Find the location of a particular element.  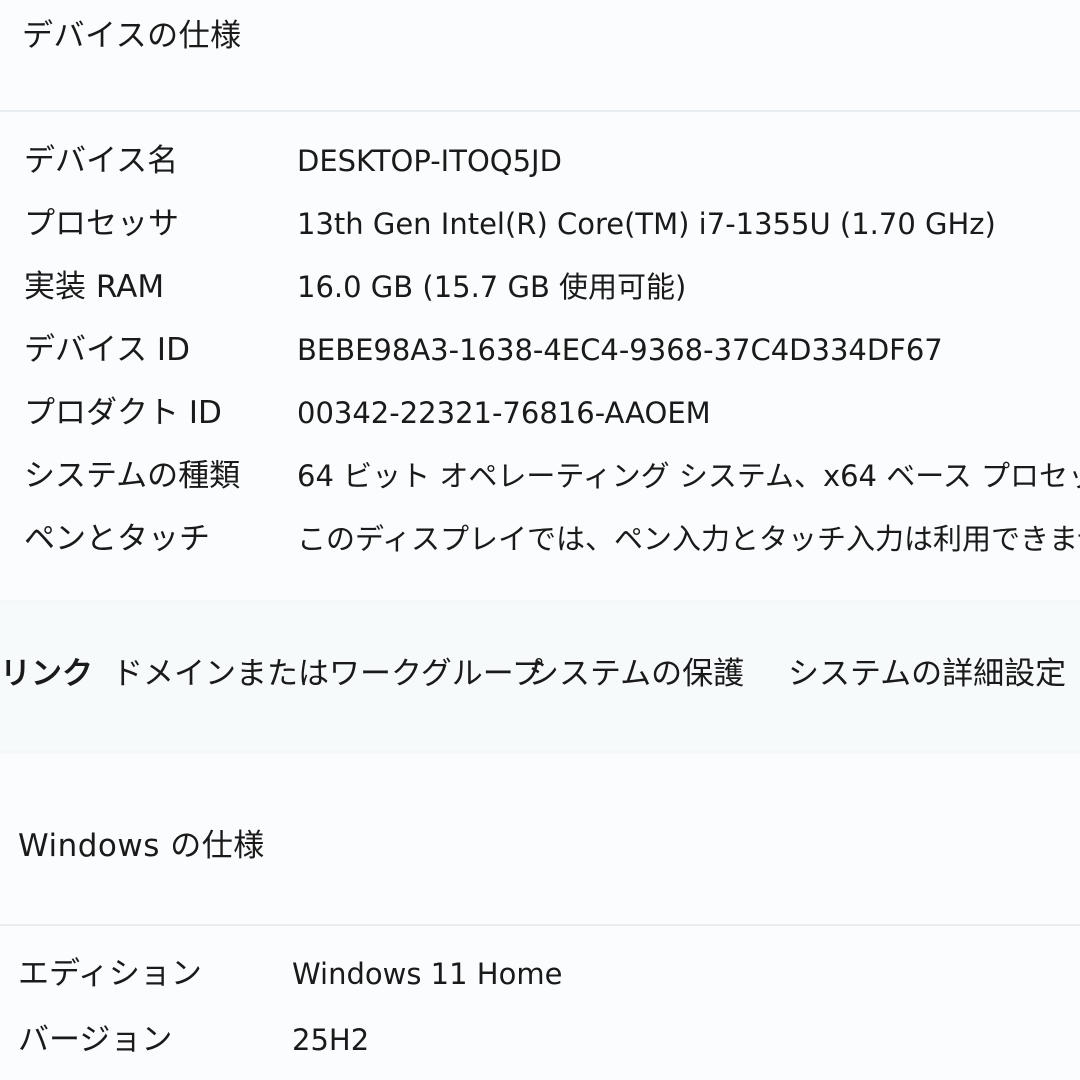

spec-row-pen-touch: ペンとタッチ このディスプレイでは、ペン入力とタッチ入力は利用できませ is located at coordinates (540, 539).